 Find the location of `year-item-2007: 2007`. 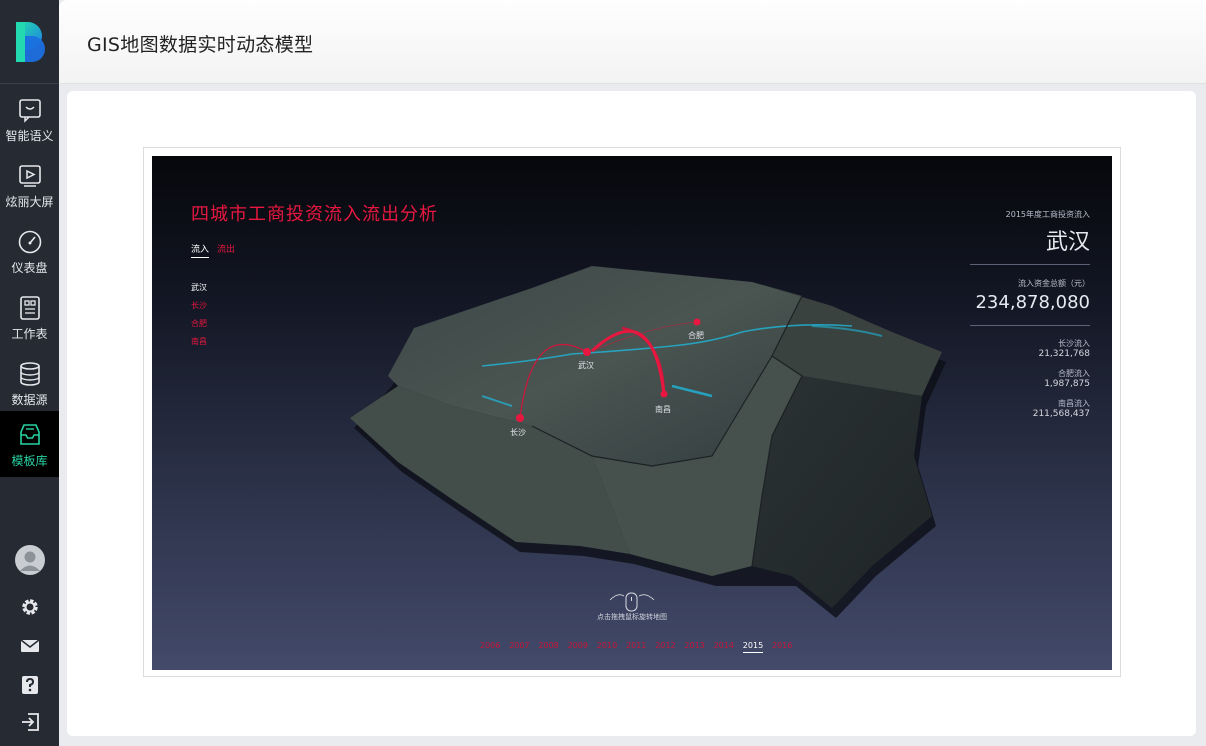

year-item-2007: 2007 is located at coordinates (519, 645).